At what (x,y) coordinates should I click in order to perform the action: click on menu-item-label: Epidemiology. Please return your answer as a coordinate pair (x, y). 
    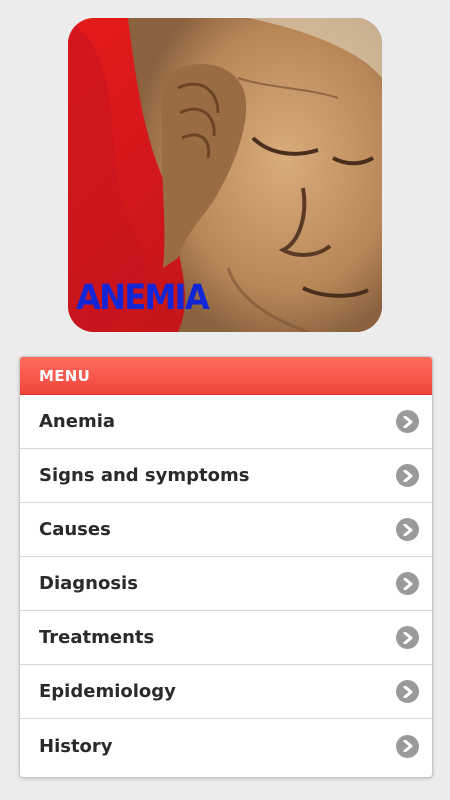
    Looking at the image, I should click on (107, 691).